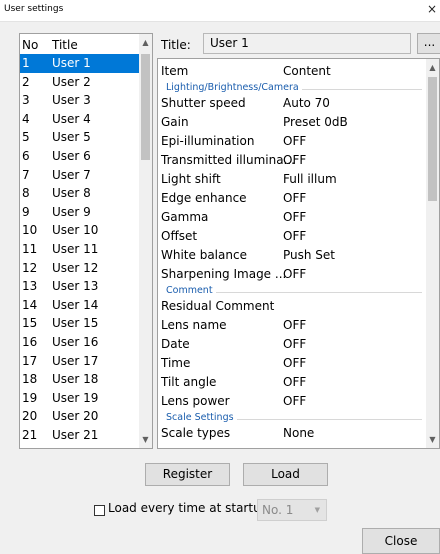 Image resolution: width=440 pixels, height=554 pixels. I want to click on list-item-title: User 14, so click(75, 304).